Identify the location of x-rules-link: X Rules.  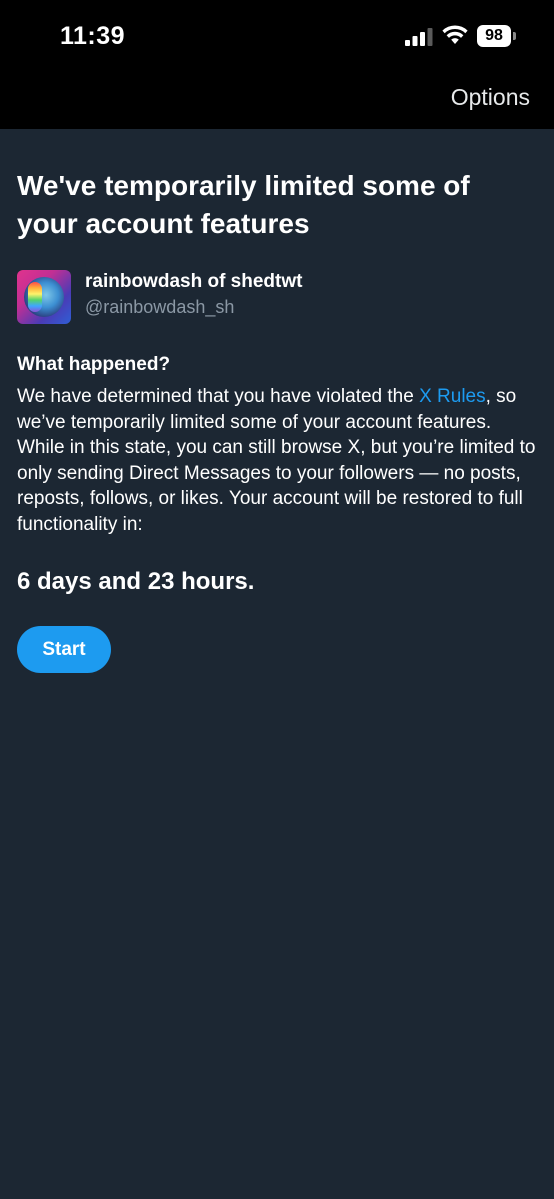
(452, 396).